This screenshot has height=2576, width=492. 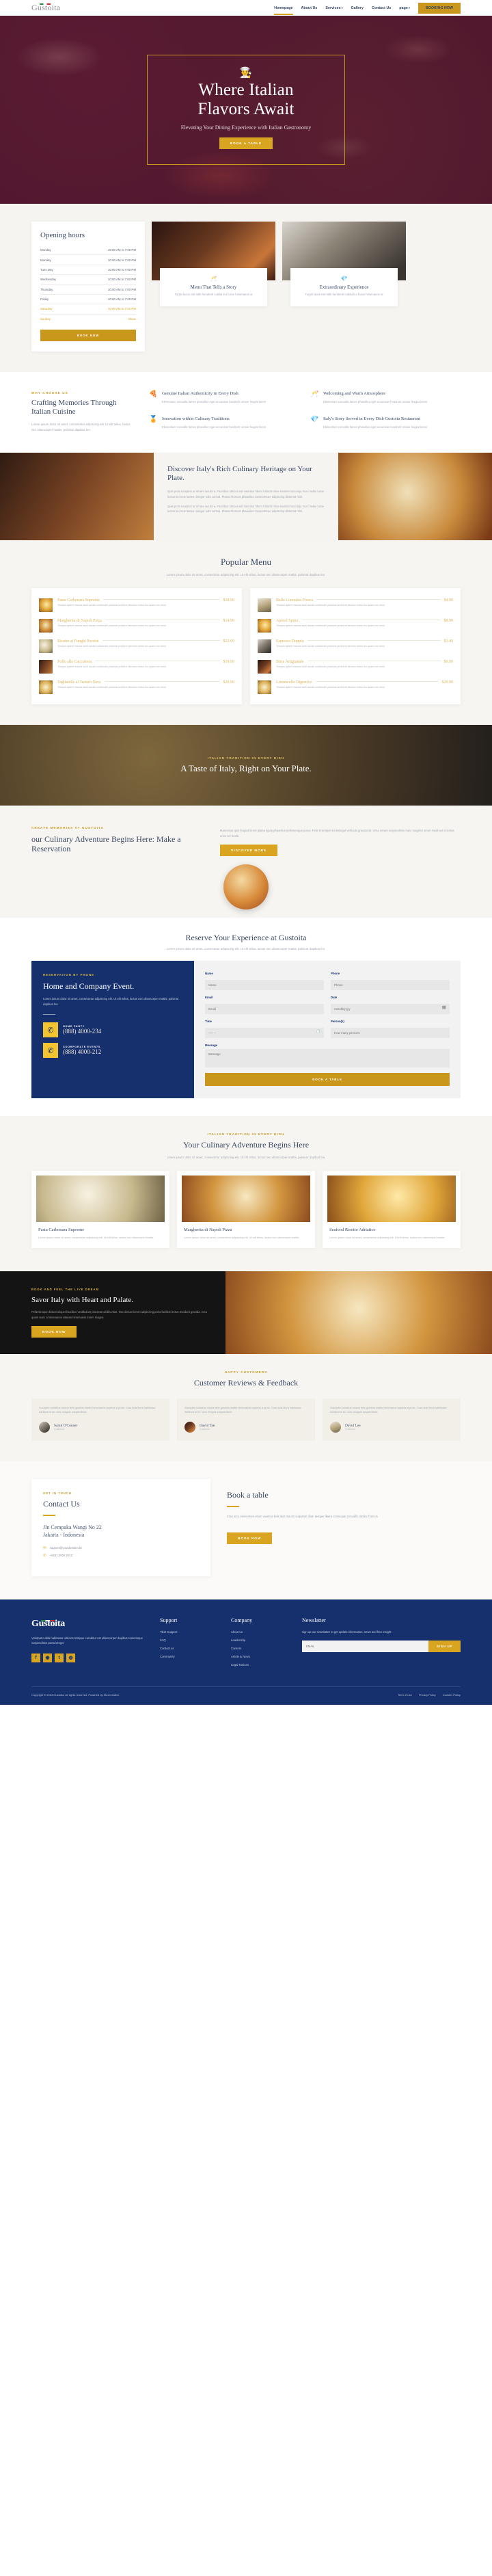 I want to click on book-table-title: Book a table, so click(x=248, y=1495).